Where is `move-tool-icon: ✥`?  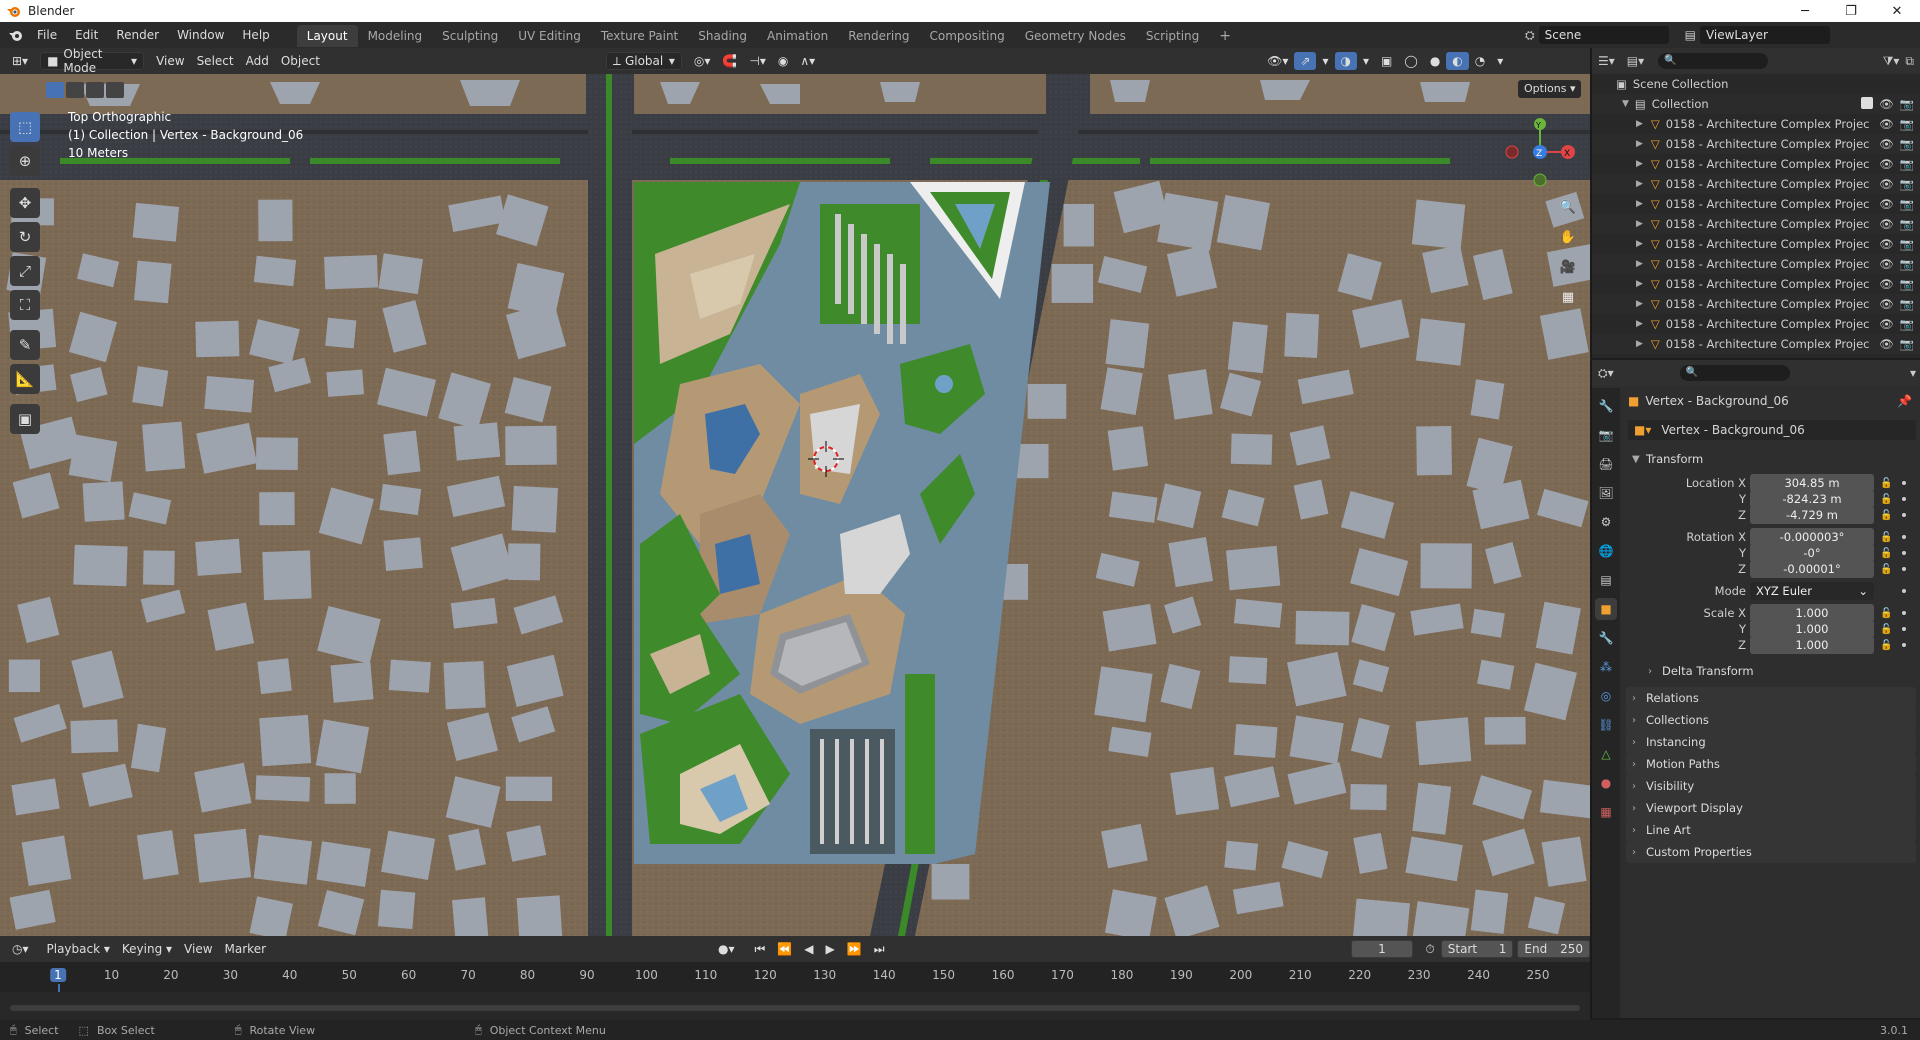 move-tool-icon: ✥ is located at coordinates (25, 203).